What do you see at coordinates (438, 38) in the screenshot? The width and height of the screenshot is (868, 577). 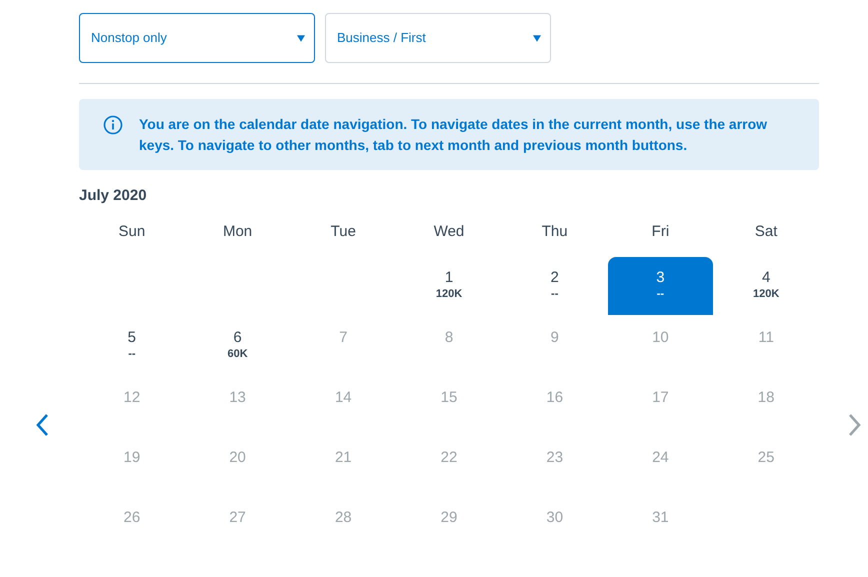 I see `filter-dropdown: Business / First` at bounding box center [438, 38].